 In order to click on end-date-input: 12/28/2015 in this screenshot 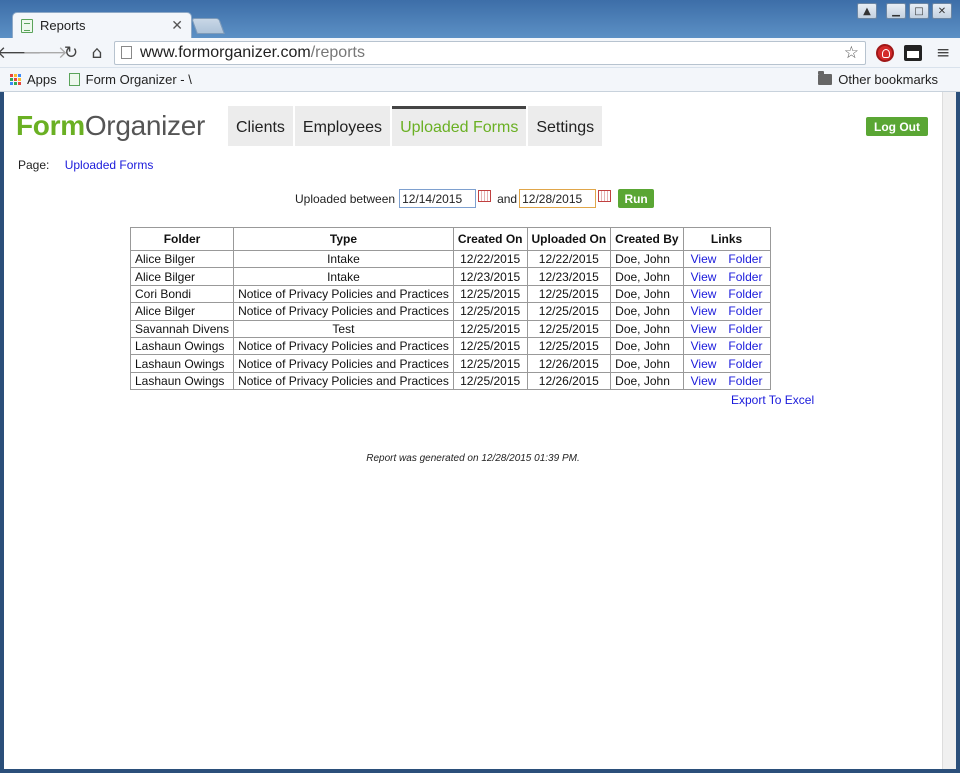, I will do `click(558, 198)`.